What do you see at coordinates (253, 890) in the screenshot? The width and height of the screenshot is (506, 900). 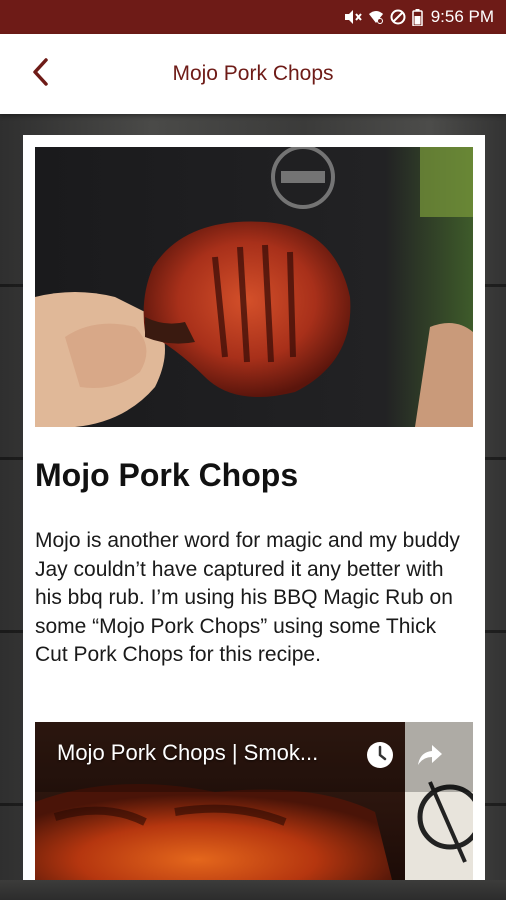 I see `bottom-edge` at bounding box center [253, 890].